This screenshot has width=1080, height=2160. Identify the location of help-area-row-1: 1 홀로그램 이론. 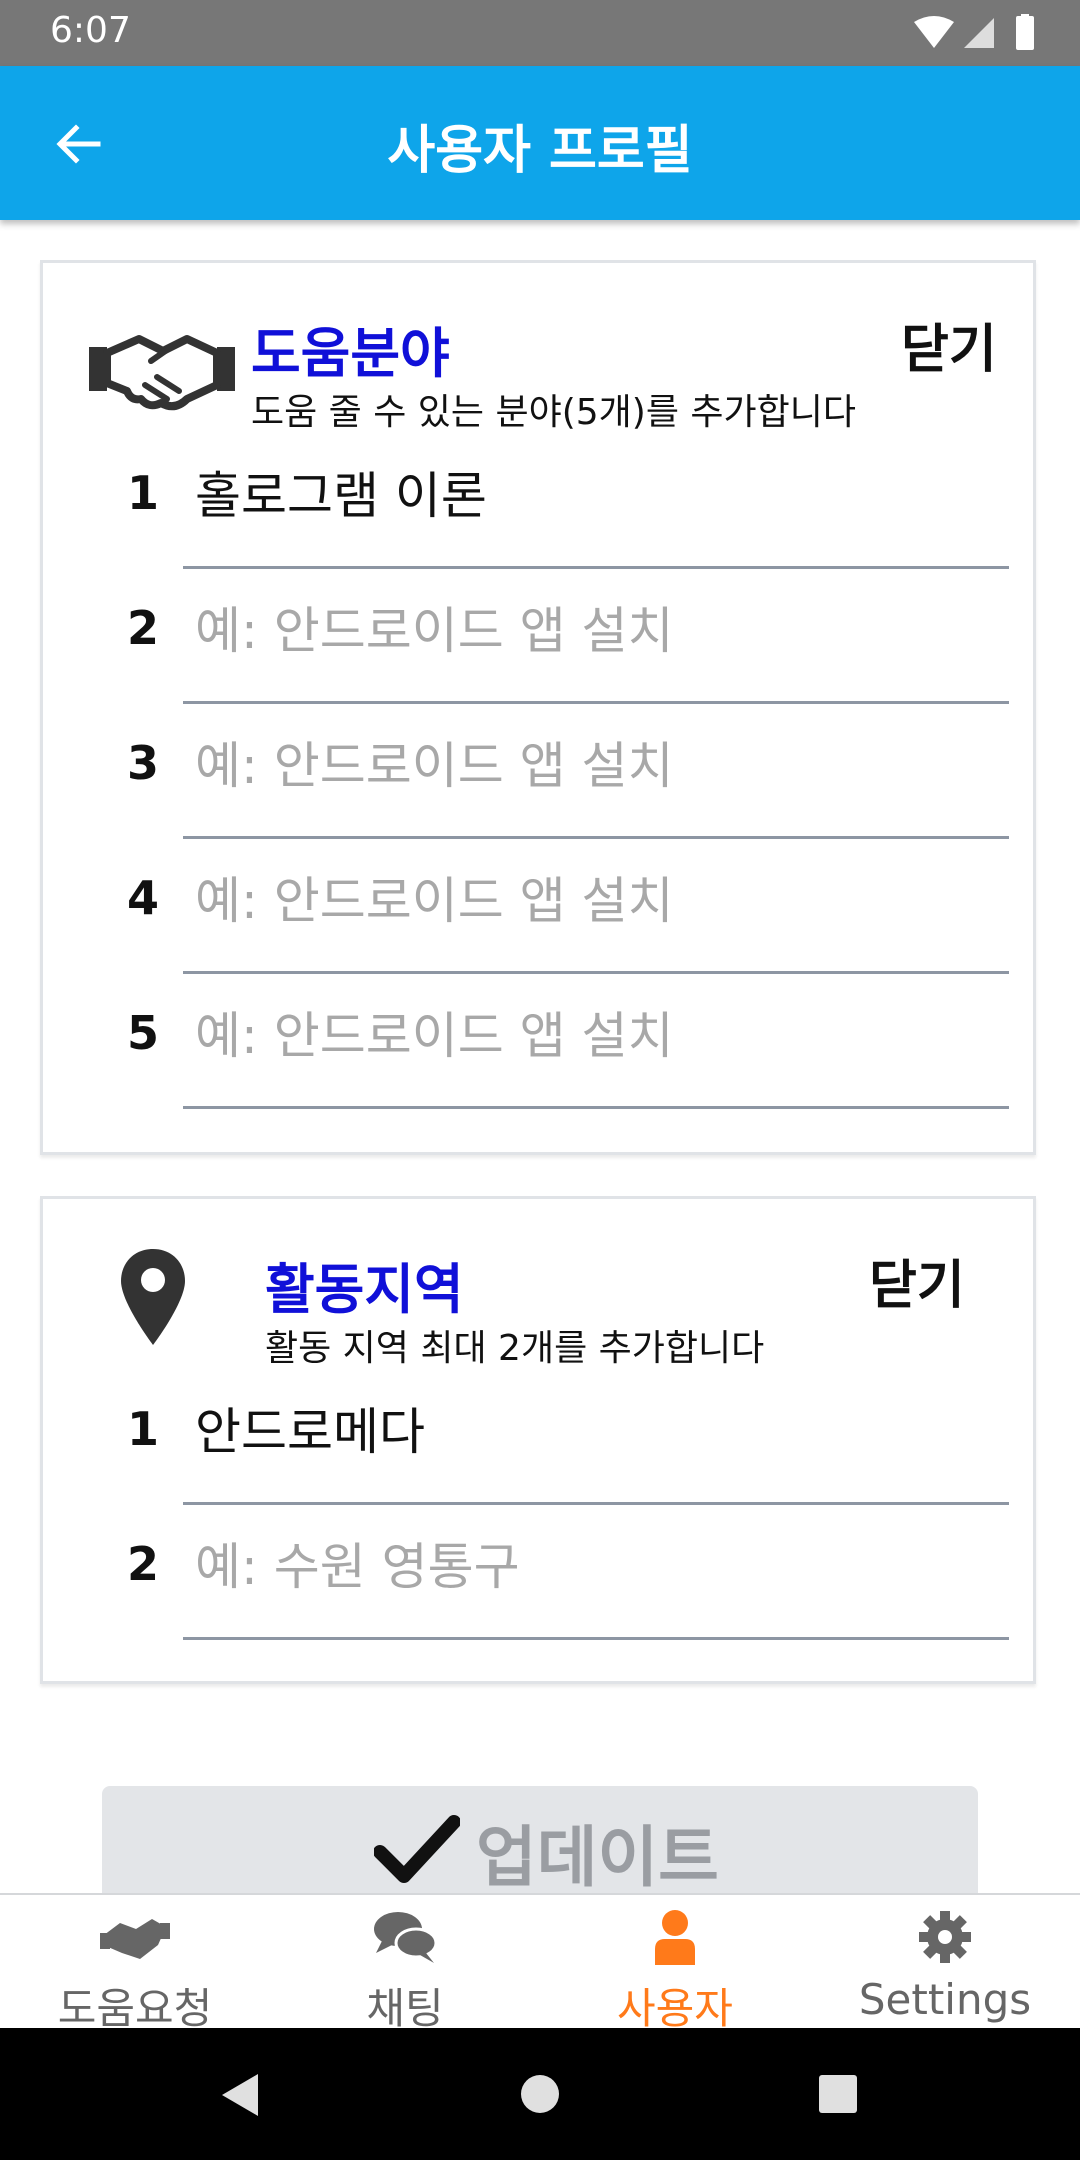
(548, 505).